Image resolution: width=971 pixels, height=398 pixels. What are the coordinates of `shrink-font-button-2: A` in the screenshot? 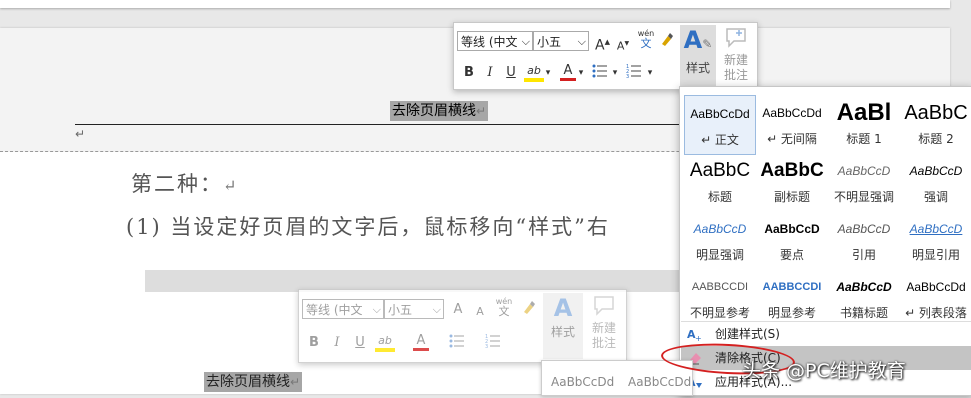 It's located at (480, 312).